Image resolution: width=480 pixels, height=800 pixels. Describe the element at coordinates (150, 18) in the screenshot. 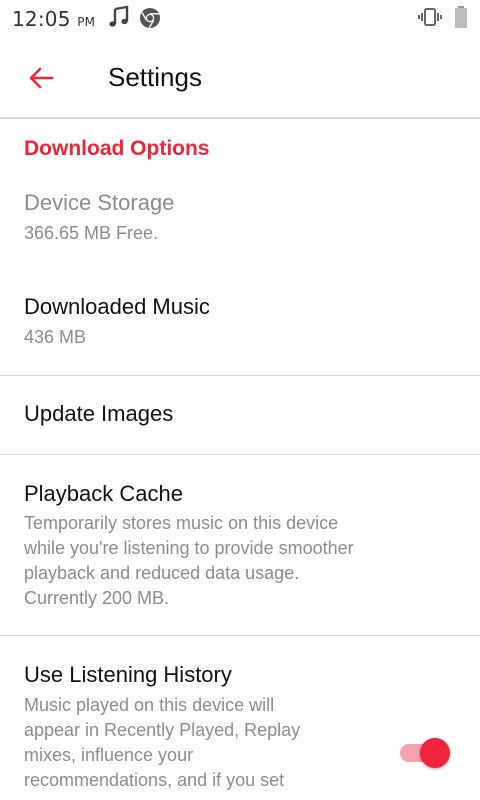

I see `chrome-icon` at that location.